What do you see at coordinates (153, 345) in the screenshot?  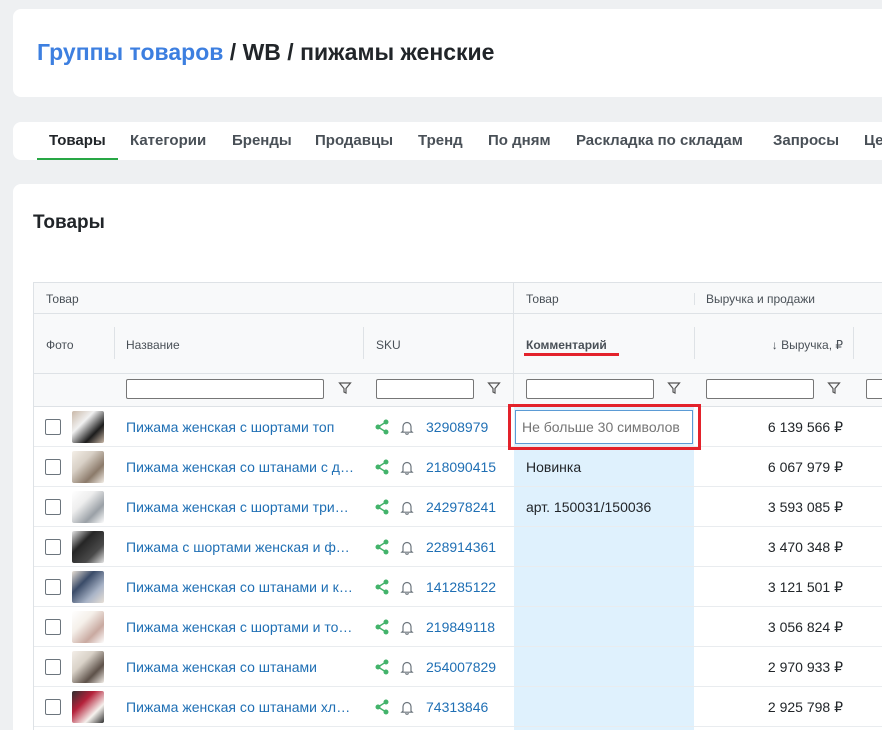 I see `column-header-name: Название` at bounding box center [153, 345].